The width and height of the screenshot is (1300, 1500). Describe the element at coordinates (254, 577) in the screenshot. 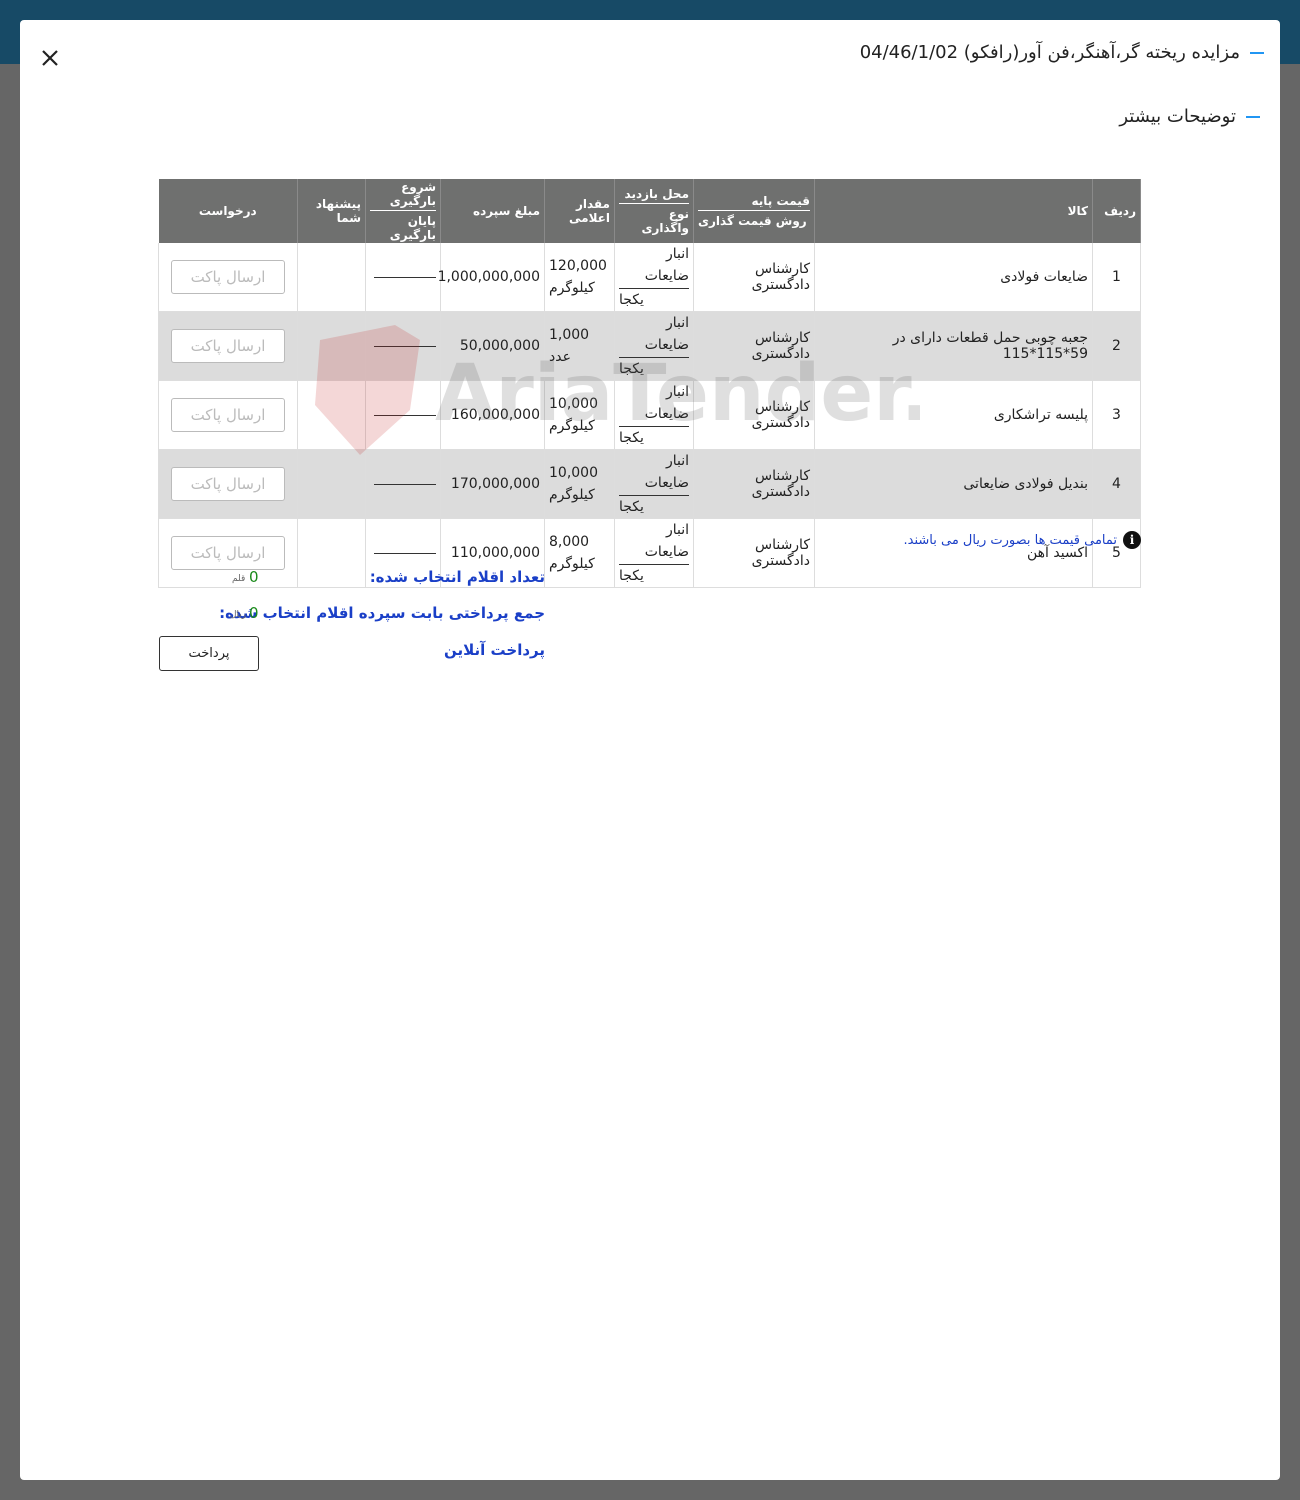

I see `selected-count-value: 0` at that location.